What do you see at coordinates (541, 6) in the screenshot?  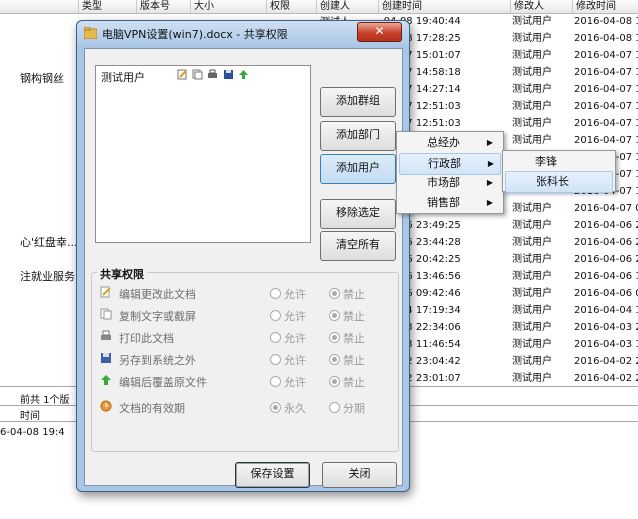 I see `column-header-editor: 修改人` at bounding box center [541, 6].